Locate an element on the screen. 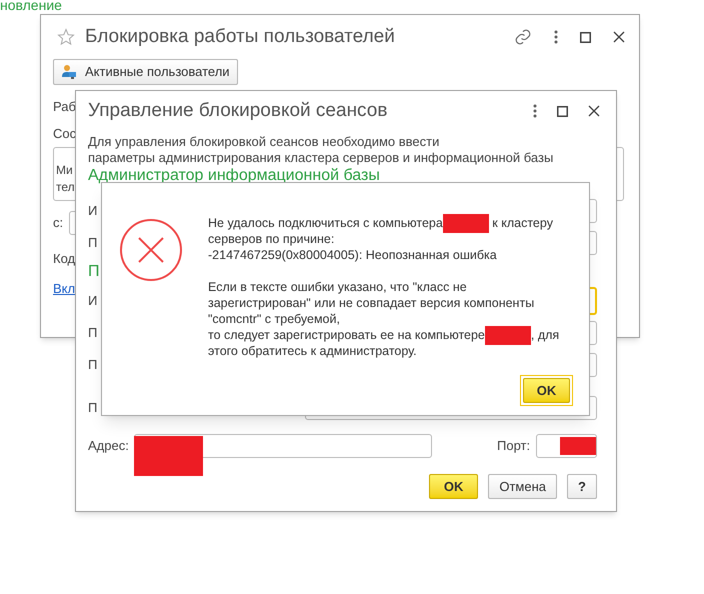 The image size is (704, 594). active-users-button: Активные пользователи is located at coordinates (145, 72).